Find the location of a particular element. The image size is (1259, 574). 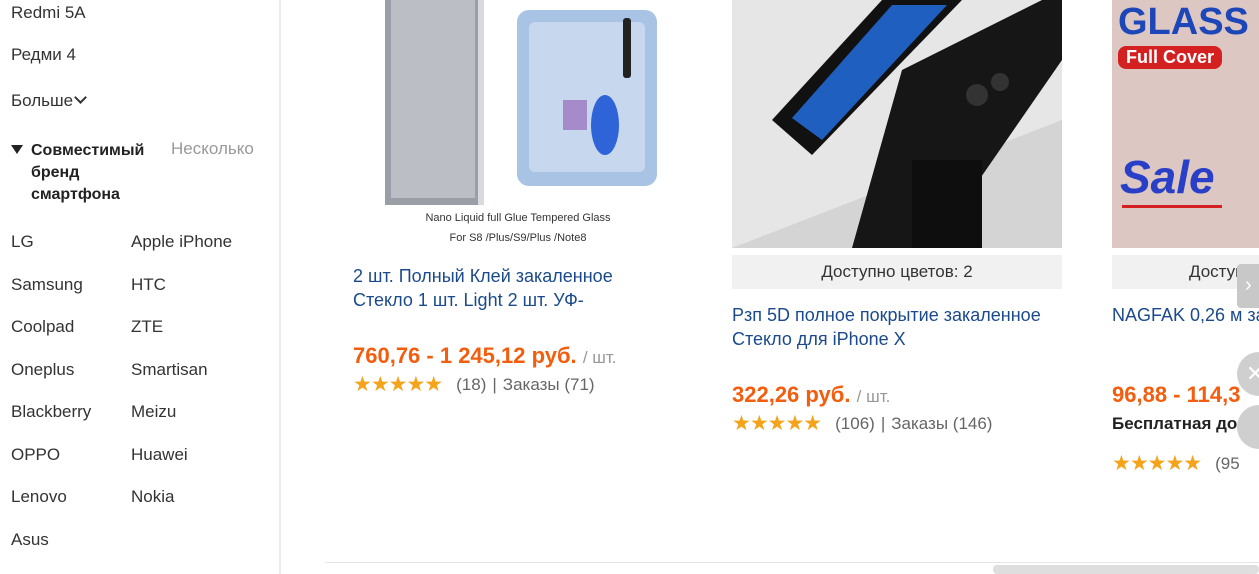

caret-down-icon is located at coordinates (17, 149).